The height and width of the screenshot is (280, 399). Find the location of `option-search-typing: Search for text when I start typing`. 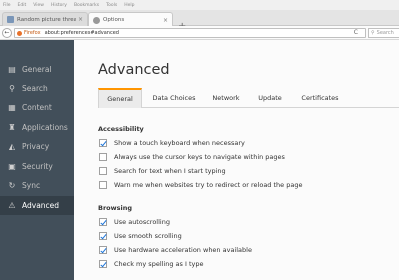

option-search-typing: Search for text when I start typing is located at coordinates (162, 171).